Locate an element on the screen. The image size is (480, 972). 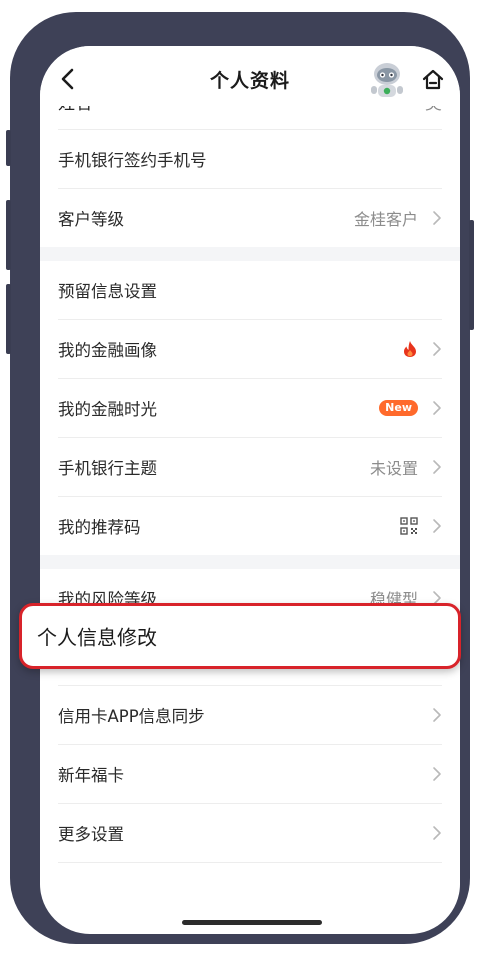
list-item-personal-info-edit: 个人信息修改 is located at coordinates (240, 636).